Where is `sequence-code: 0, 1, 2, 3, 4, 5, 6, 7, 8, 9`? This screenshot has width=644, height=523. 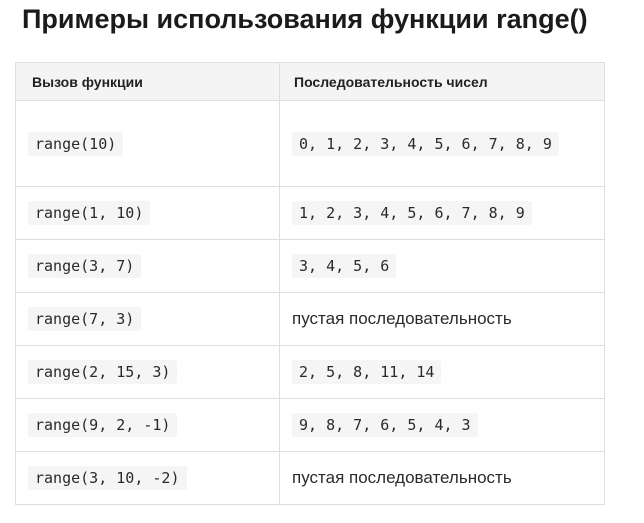 sequence-code: 0, 1, 2, 3, 4, 5, 6, 7, 8, 9 is located at coordinates (425, 143).